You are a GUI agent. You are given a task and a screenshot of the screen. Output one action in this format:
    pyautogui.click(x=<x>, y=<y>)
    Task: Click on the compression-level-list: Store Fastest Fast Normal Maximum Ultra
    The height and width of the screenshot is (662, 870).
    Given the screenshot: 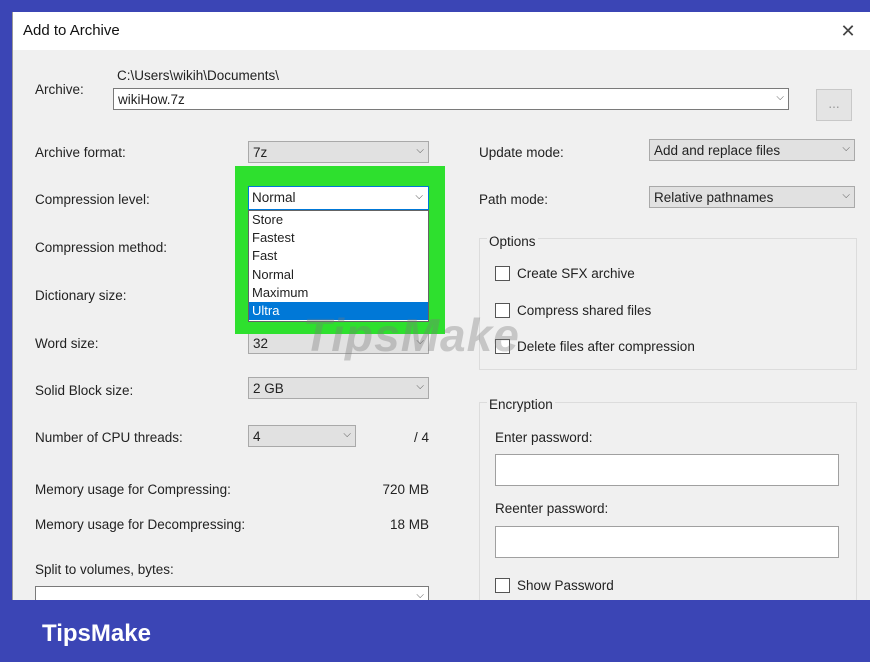 What is the action you would take?
    pyautogui.click(x=338, y=266)
    